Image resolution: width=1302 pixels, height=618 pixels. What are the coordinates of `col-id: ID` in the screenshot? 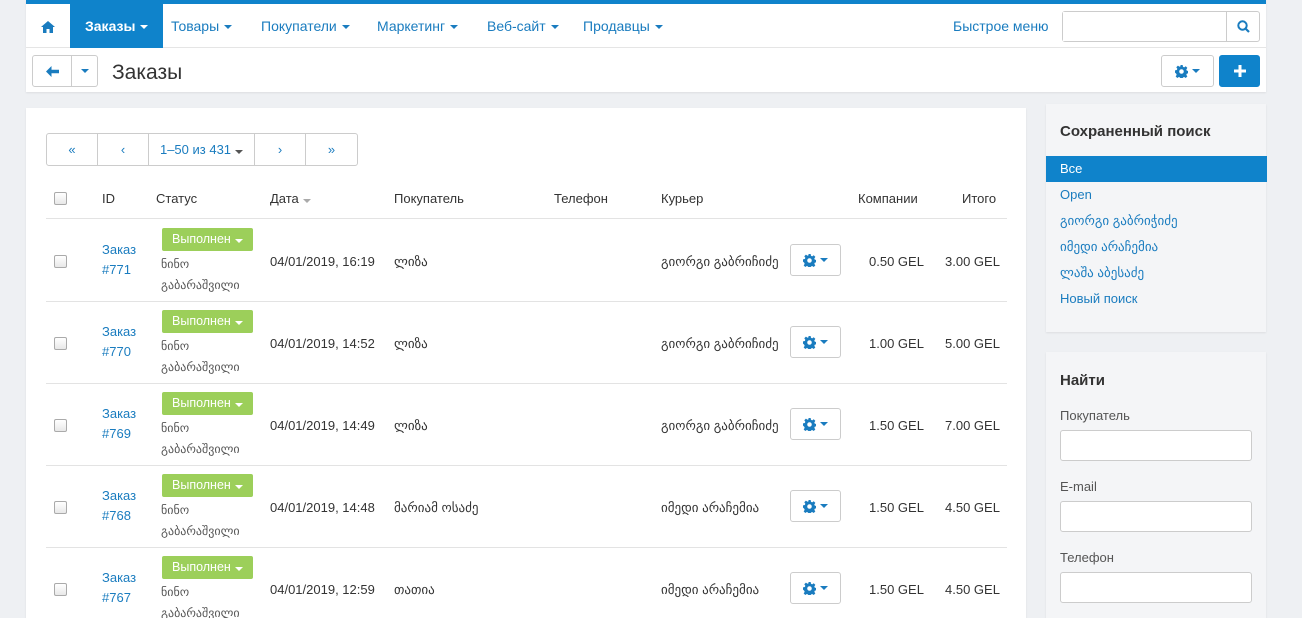 It's located at (108, 198).